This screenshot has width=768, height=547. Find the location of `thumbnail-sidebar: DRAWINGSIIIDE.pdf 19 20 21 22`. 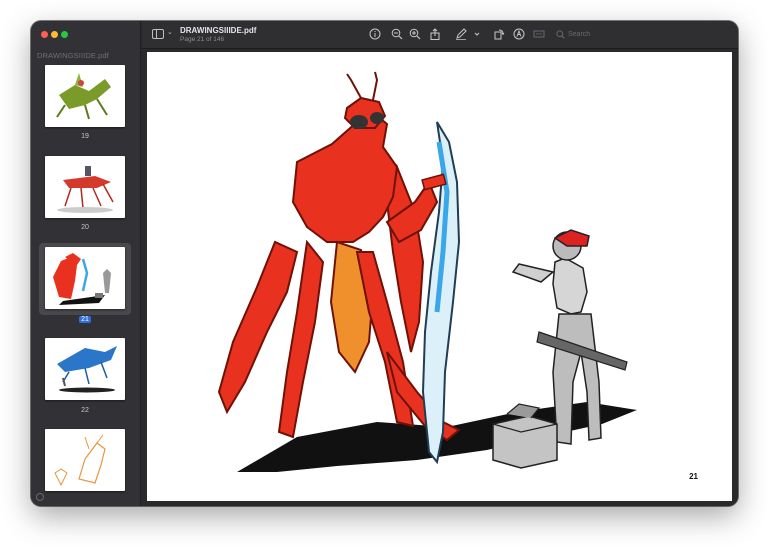

thumbnail-sidebar: DRAWINGSIIIDE.pdf 19 20 21 22 is located at coordinates (86, 263).